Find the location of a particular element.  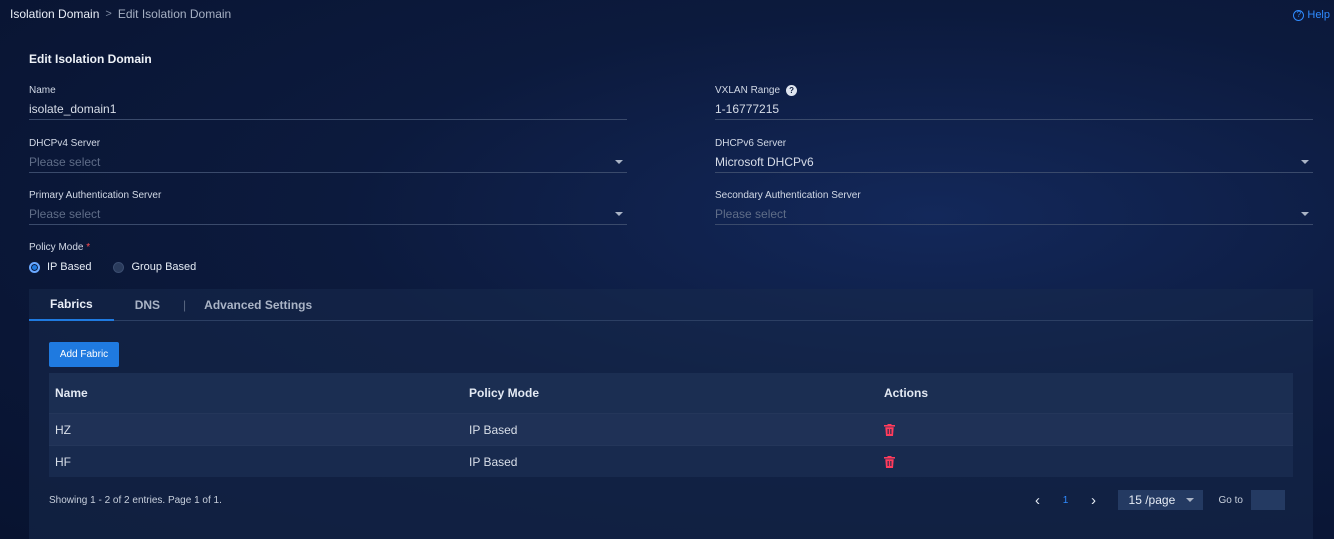

pagination: ‹ 1 › 15 /page Go to is located at coordinates (1156, 500).